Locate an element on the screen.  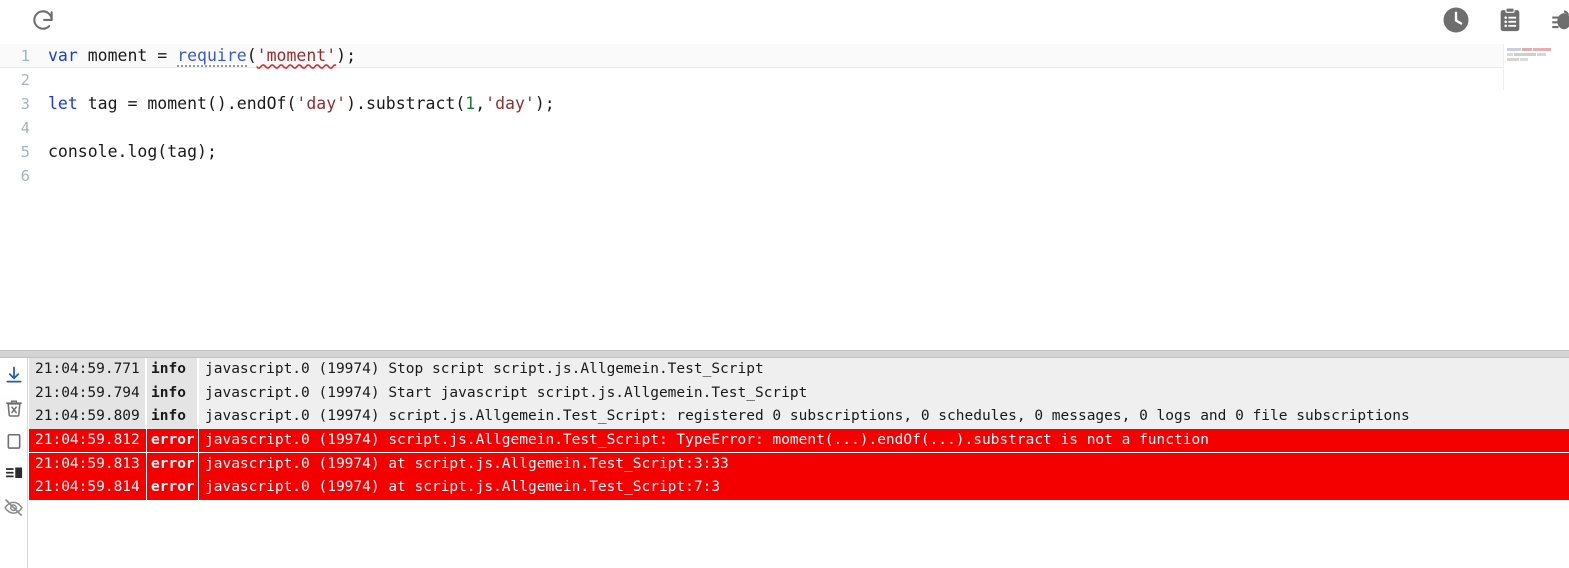
code-line: 6 is located at coordinates (784, 176).